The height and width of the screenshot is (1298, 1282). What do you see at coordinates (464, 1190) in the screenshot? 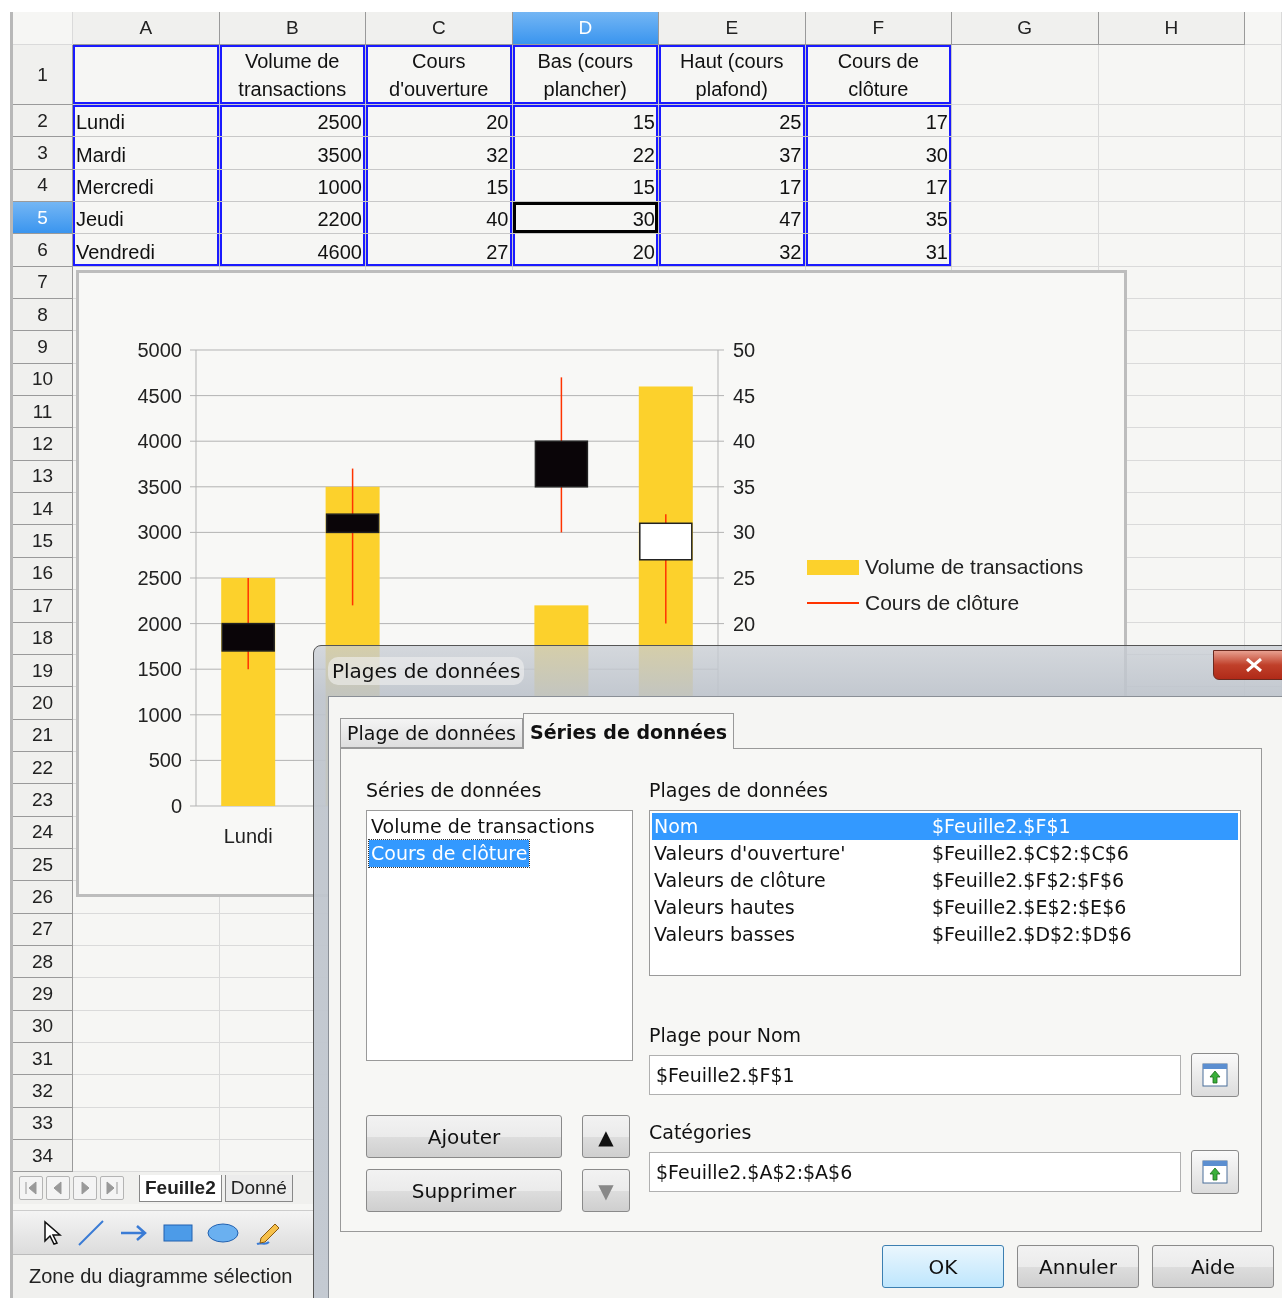
I see `remove-button: Supprimer` at bounding box center [464, 1190].